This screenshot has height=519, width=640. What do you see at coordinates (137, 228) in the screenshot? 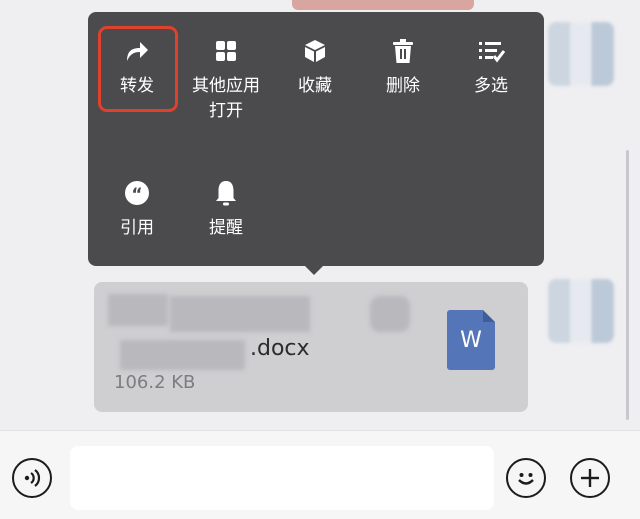
I see `menu-item-label: 引用` at bounding box center [137, 228].